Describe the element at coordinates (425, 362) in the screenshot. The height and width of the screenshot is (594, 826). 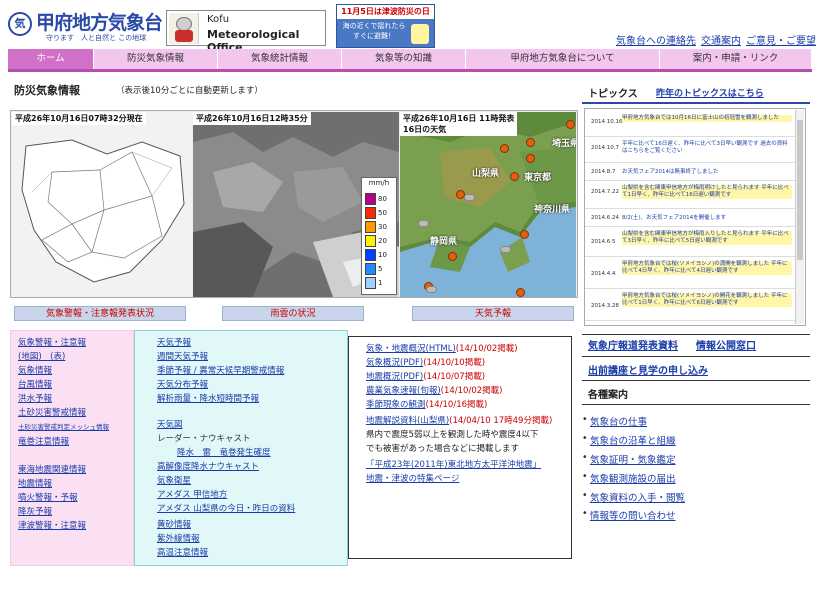
I see `report-link-row: 気象概況(PDF)(14/10/10掲載)` at that location.